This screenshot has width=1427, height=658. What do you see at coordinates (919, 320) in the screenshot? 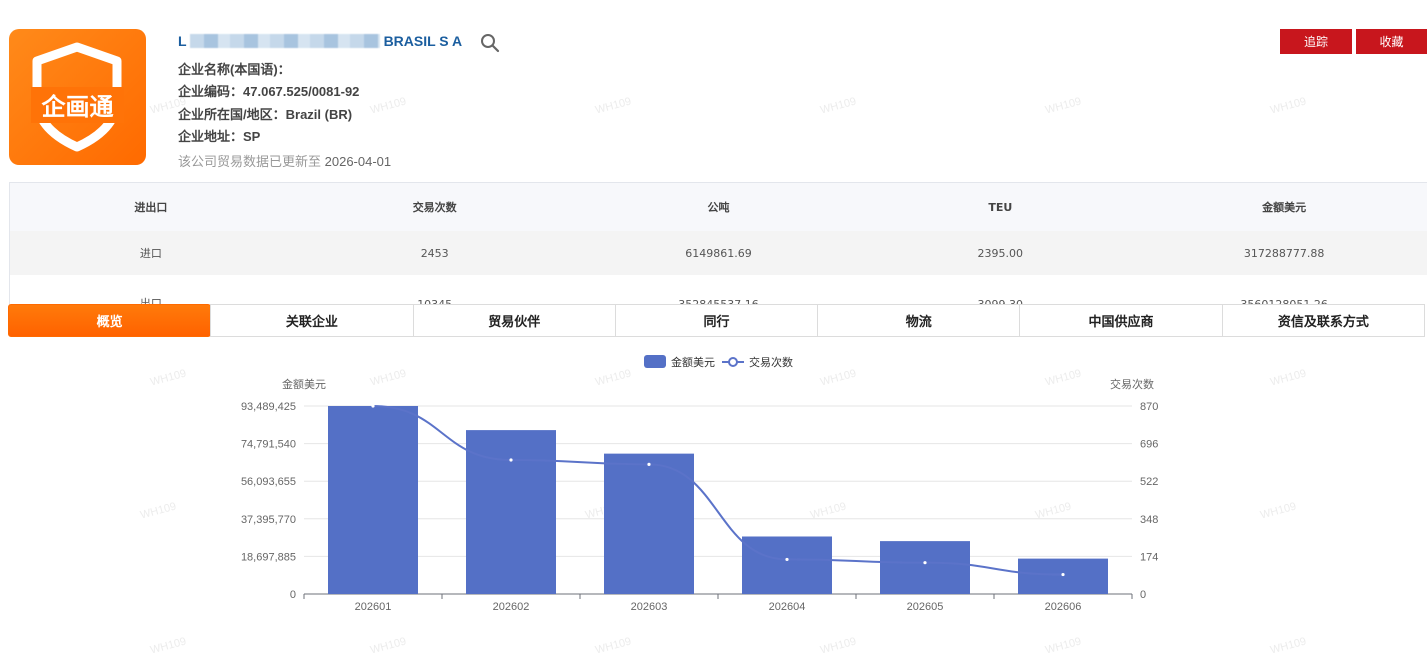
I see `tab-logistics: 物流` at bounding box center [919, 320].